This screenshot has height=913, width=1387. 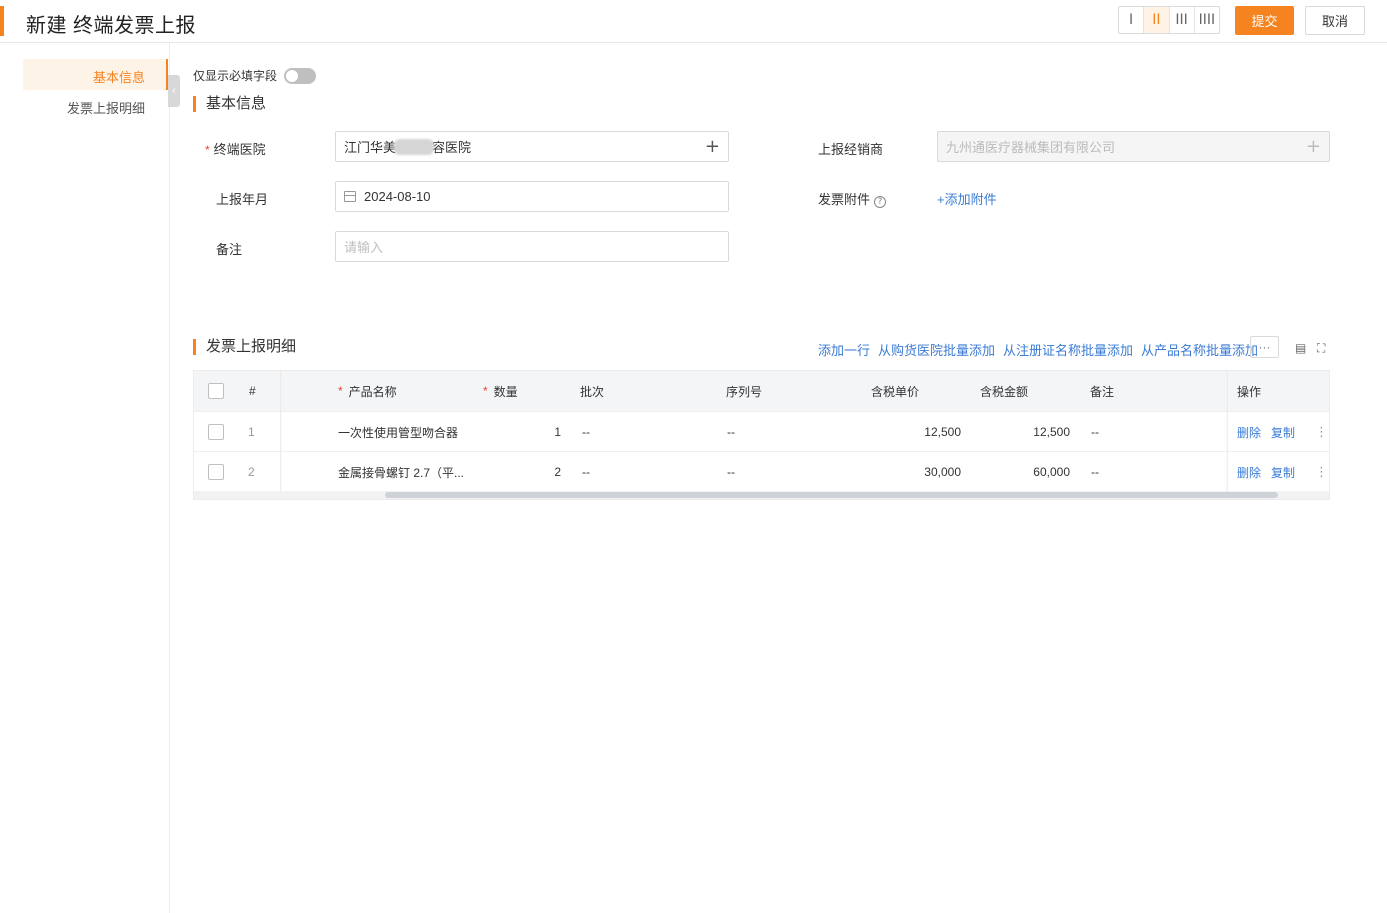 What do you see at coordinates (403, 432) in the screenshot?
I see `product-name-cell: 一次性使用管型吻合器` at bounding box center [403, 432].